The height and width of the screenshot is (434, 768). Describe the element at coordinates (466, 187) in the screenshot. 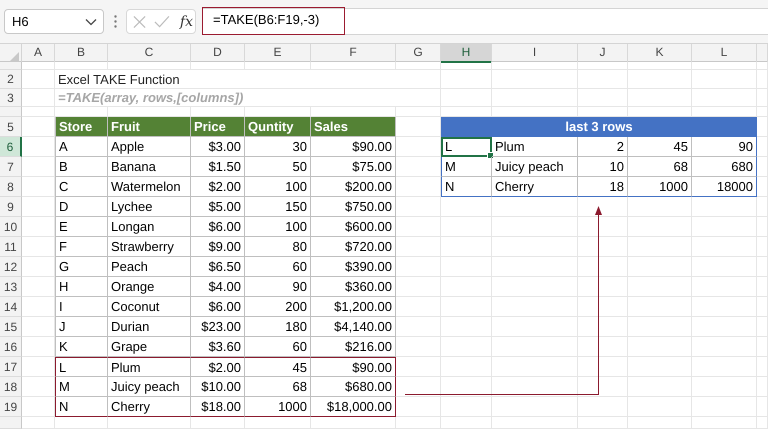

I see `table-cell: N` at that location.